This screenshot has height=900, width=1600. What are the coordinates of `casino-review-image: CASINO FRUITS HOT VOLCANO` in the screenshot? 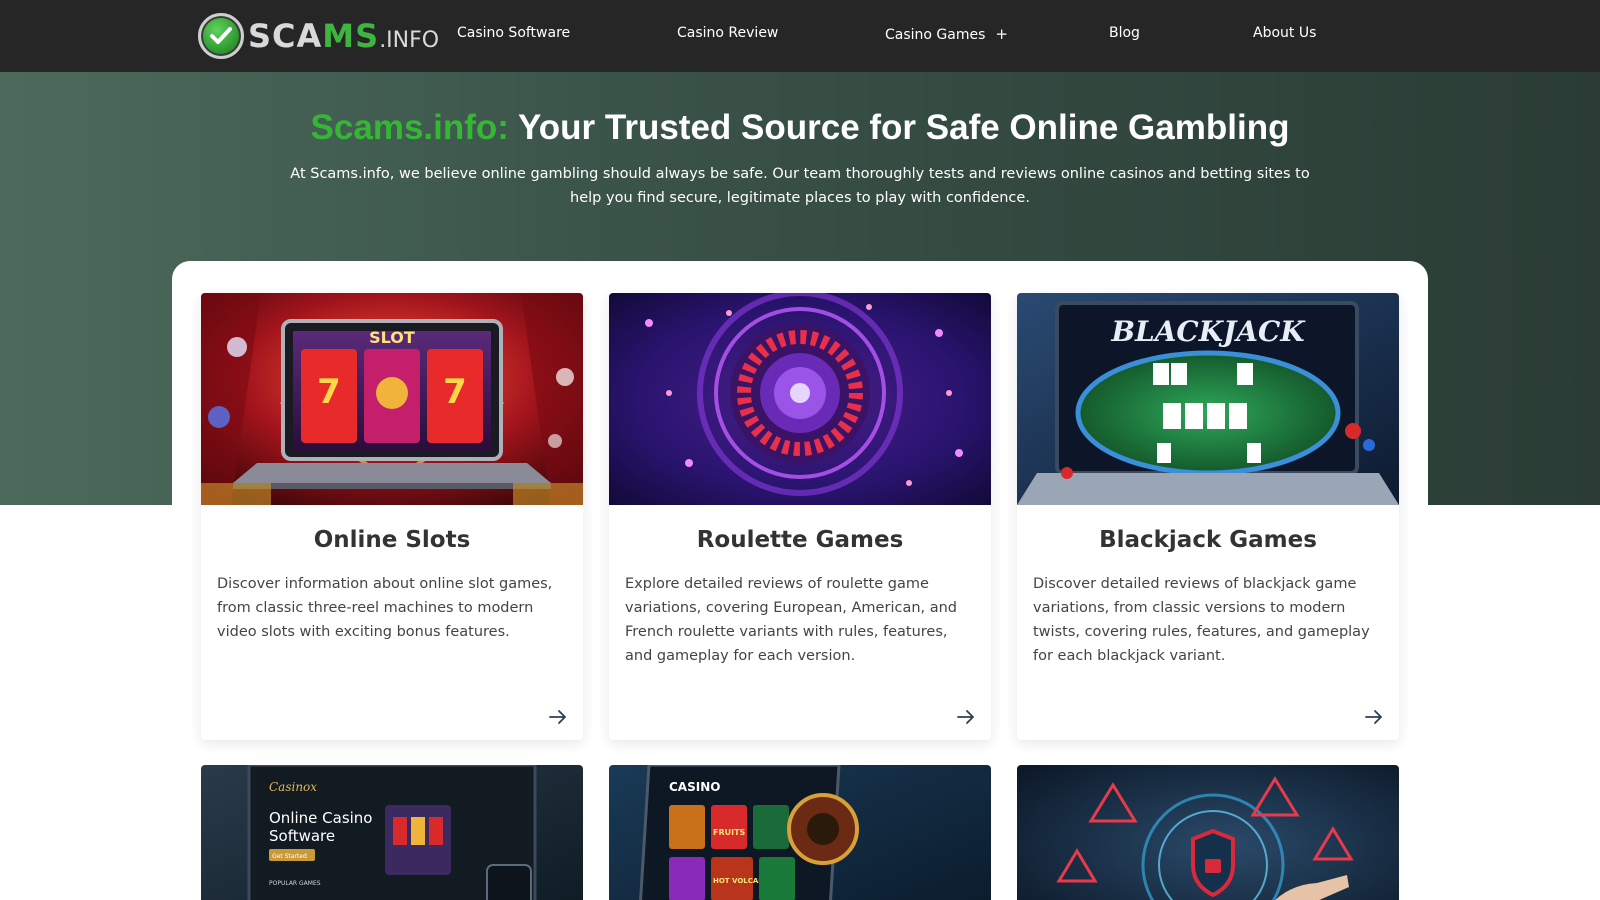 It's located at (800, 832).